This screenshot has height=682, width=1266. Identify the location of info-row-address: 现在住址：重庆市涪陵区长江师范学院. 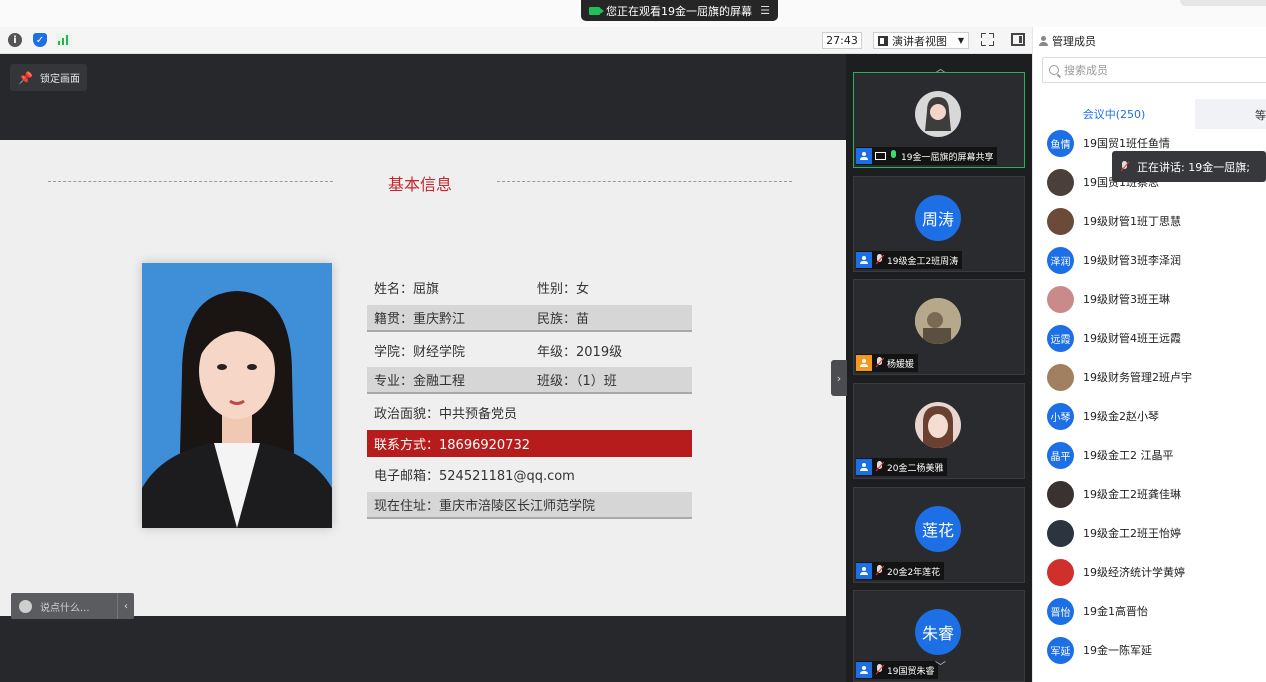
(529, 505).